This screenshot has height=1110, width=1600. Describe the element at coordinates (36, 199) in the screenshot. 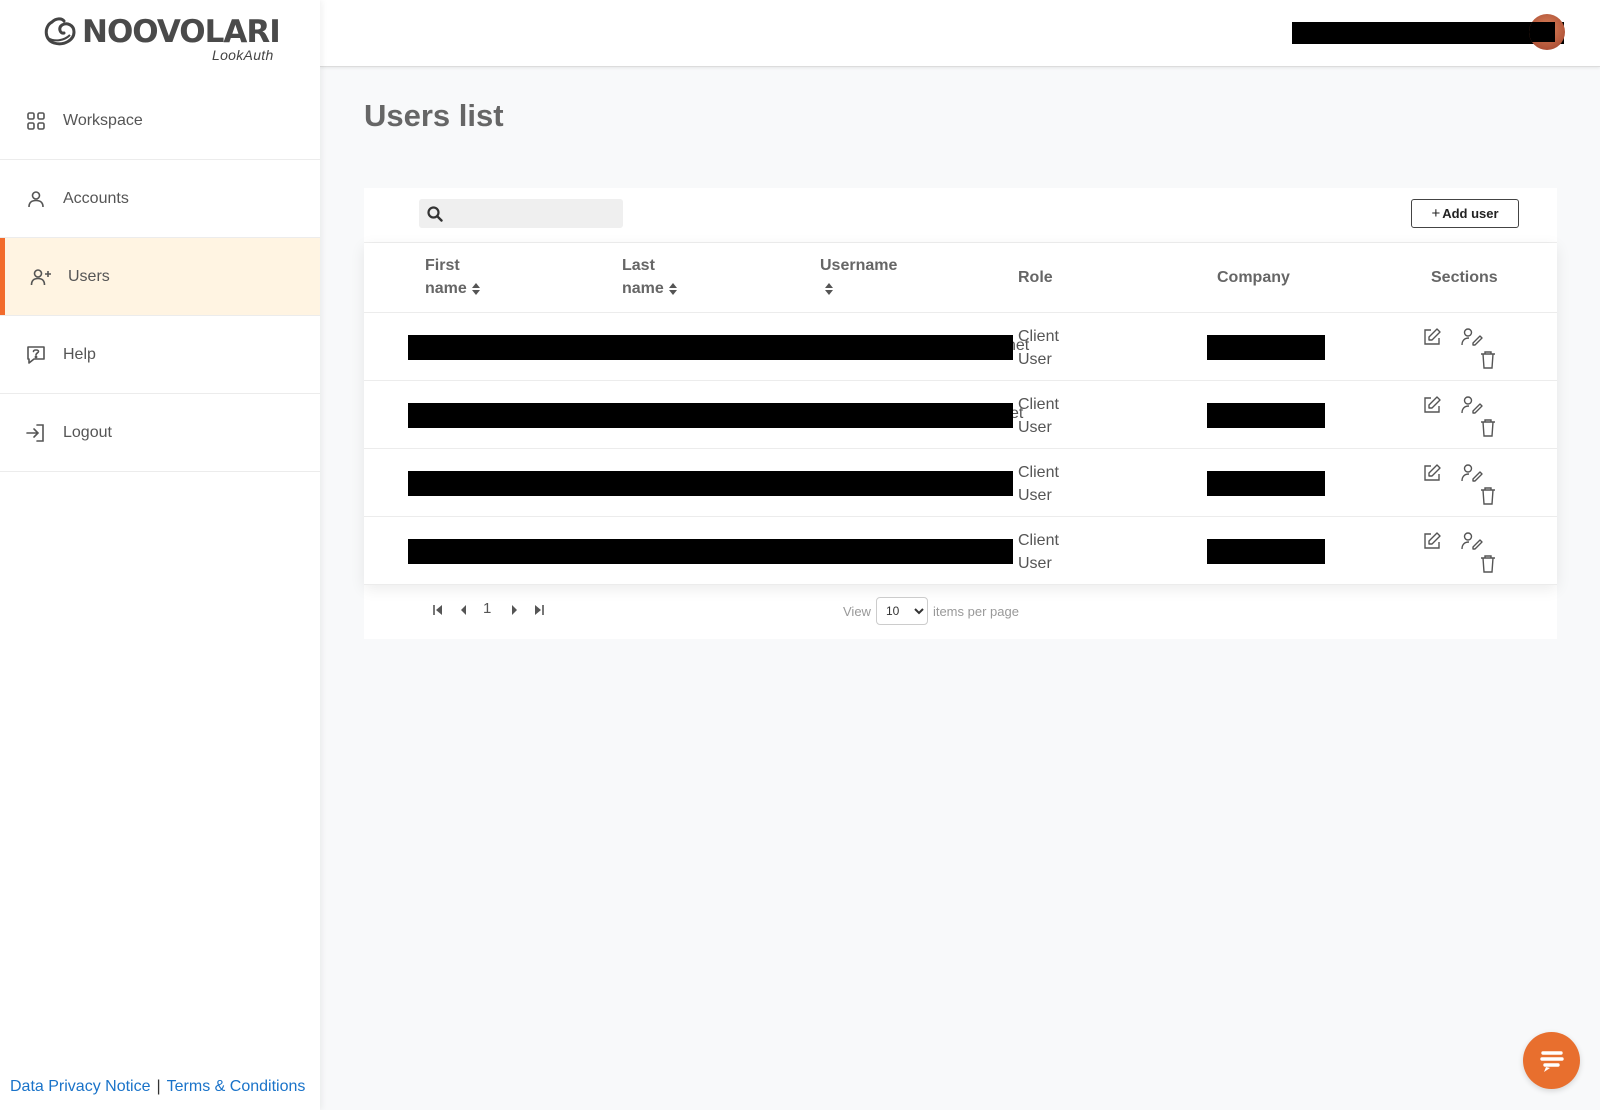

I see `user-icon` at that location.